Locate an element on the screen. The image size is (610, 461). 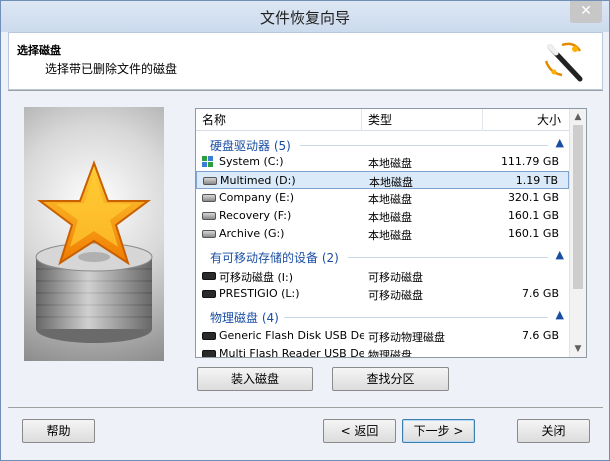
drive-size: 1.19 TB is located at coordinates (536, 180).